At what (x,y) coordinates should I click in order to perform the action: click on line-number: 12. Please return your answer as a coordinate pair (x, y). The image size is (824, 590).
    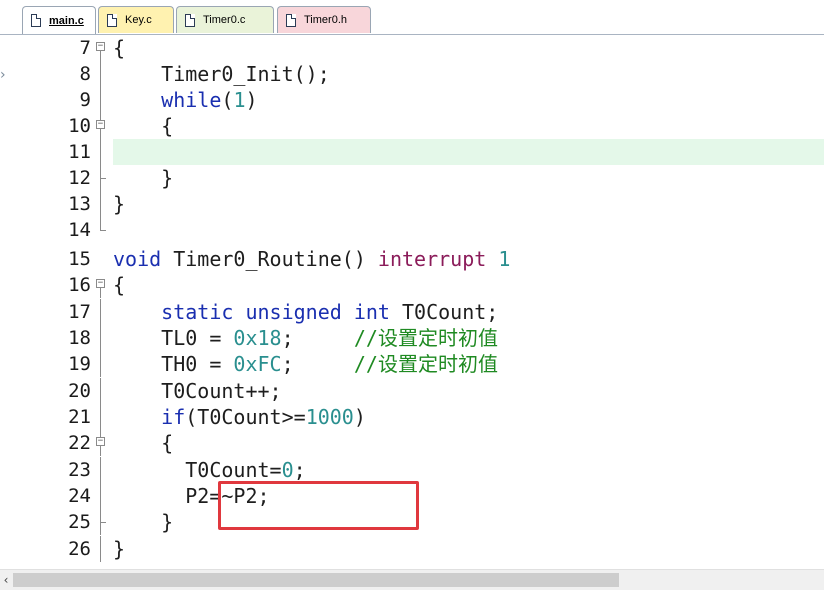
    Looking at the image, I should click on (79, 178).